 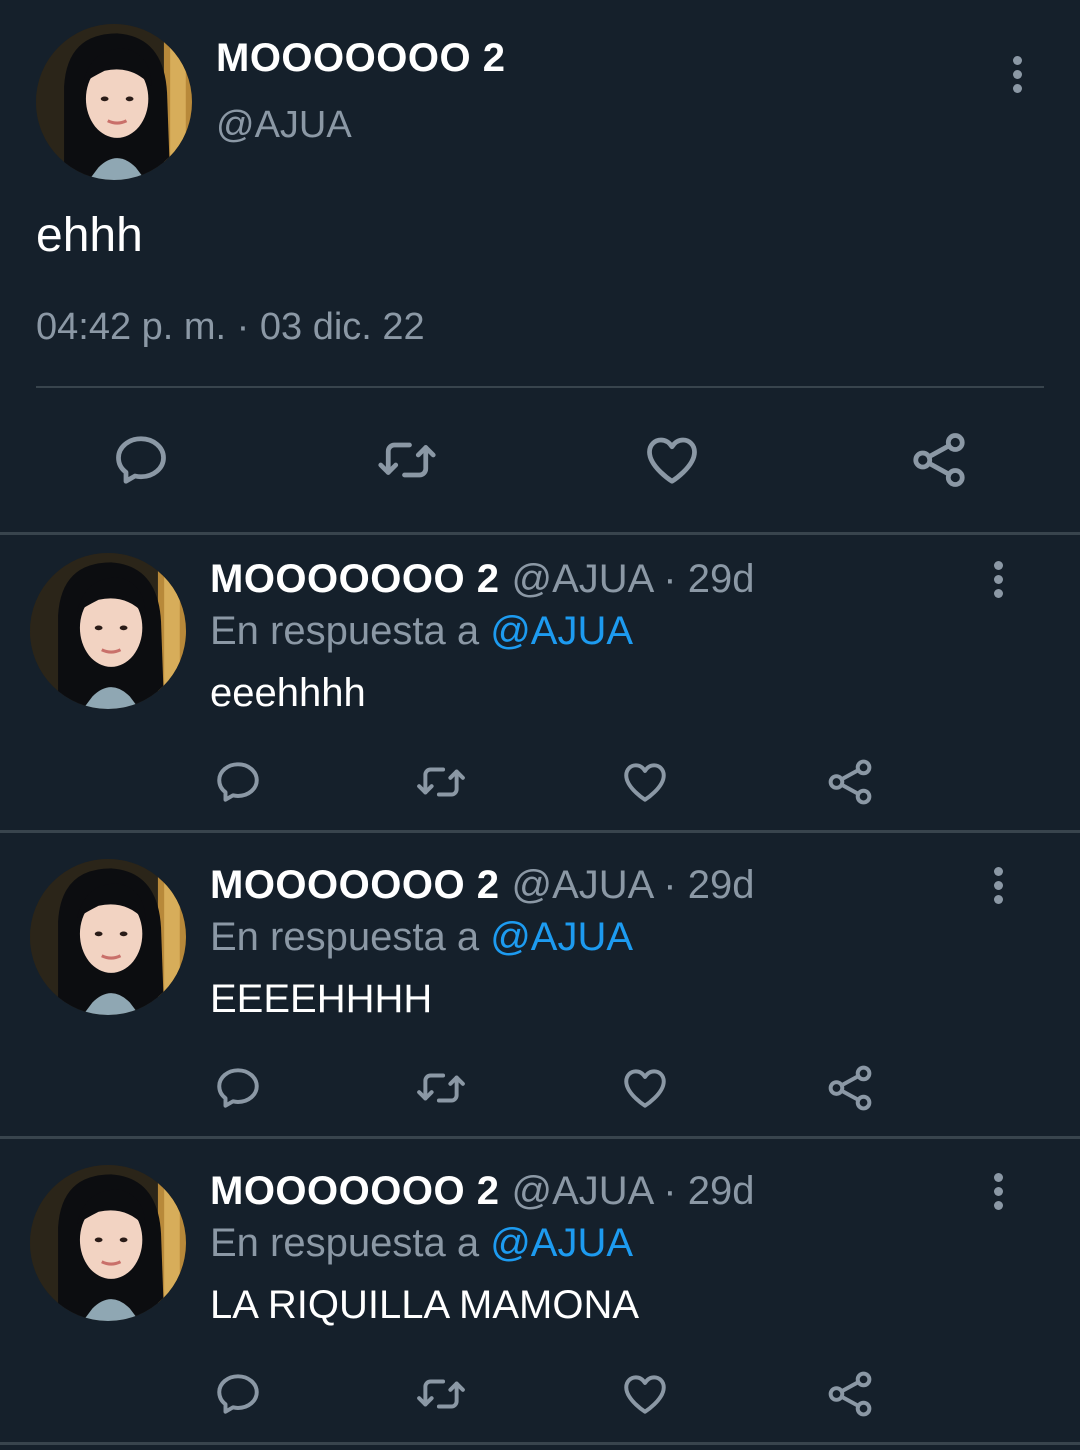 I want to click on tweet-text: ehhh, so click(x=89, y=235).